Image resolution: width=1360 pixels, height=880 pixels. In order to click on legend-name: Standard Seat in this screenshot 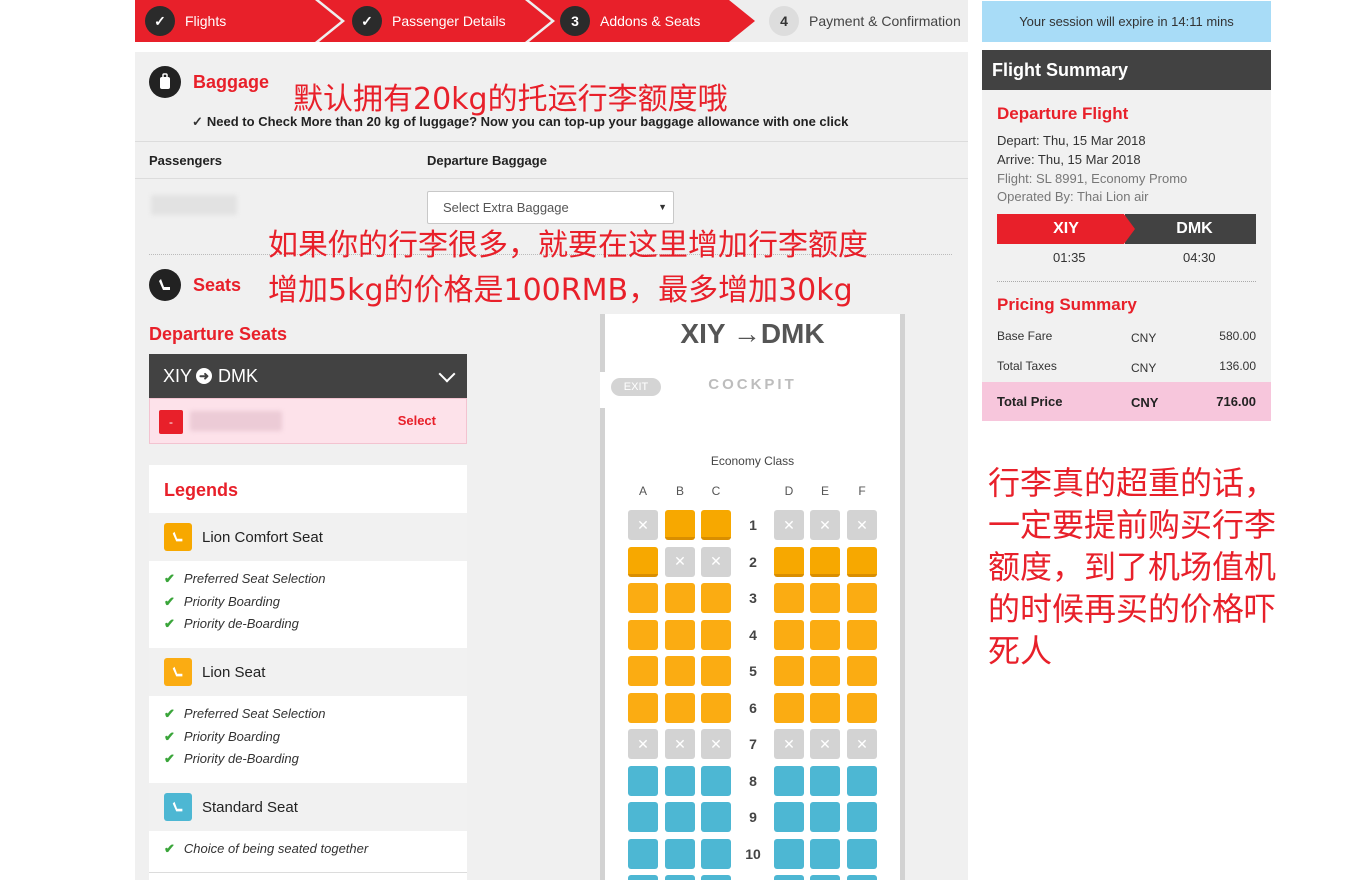, I will do `click(250, 807)`.